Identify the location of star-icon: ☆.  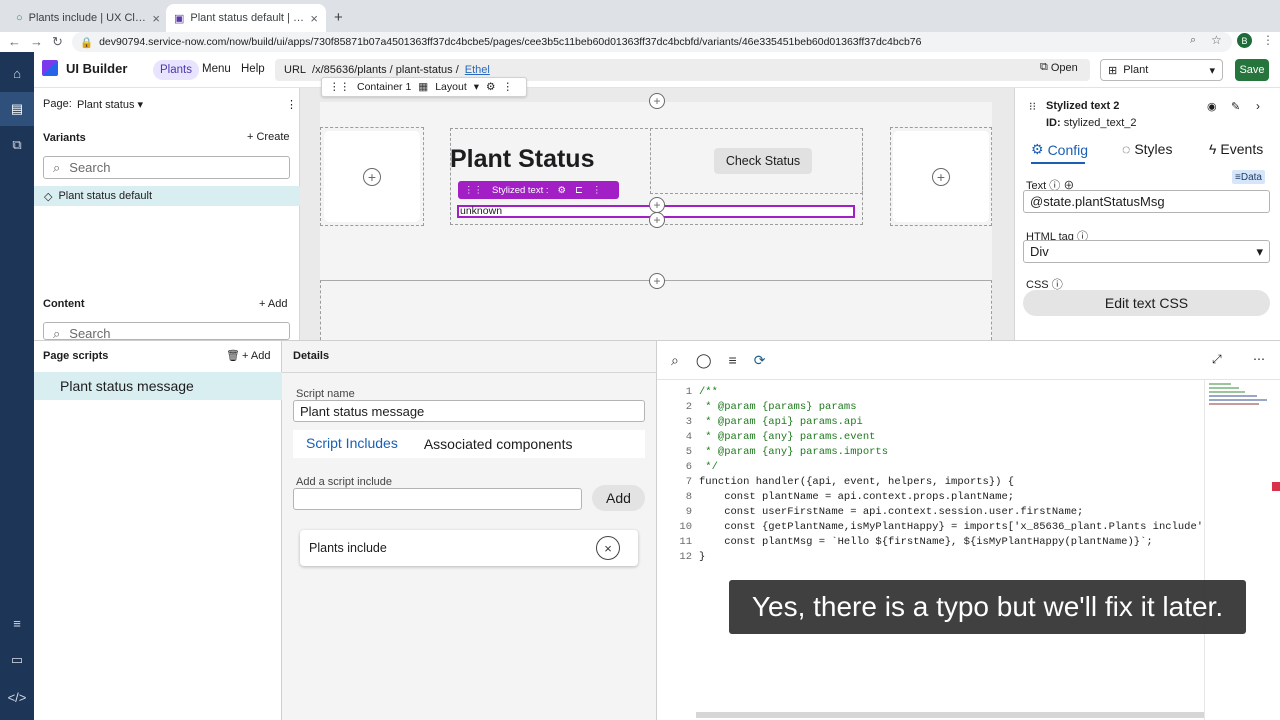
(1216, 40).